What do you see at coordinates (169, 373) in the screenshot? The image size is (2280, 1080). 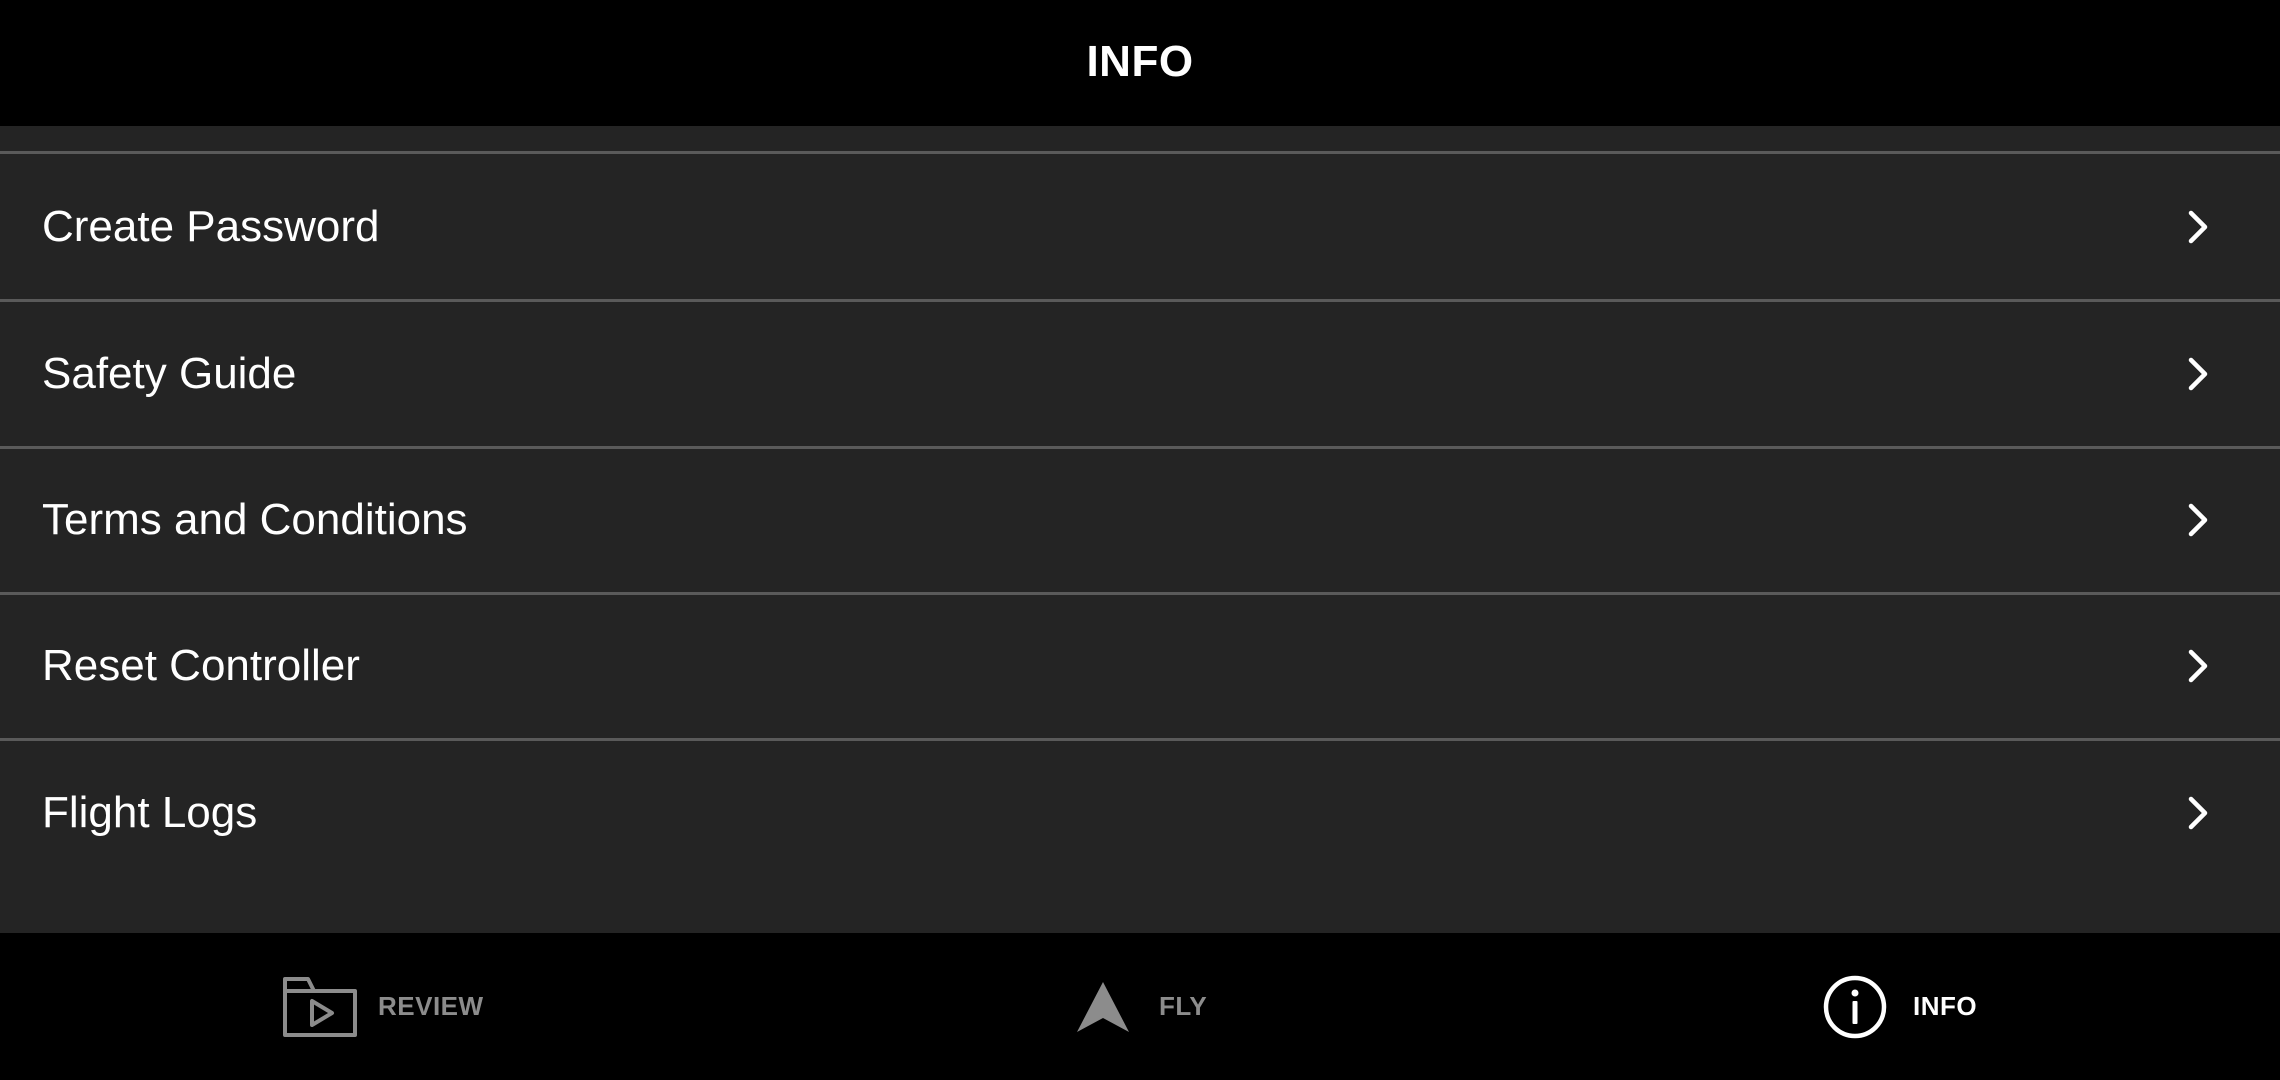 I see `menu-item-label: Safety Guide` at bounding box center [169, 373].